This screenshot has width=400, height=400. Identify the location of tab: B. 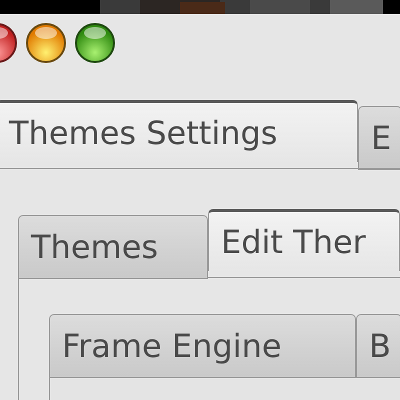
(378, 346).